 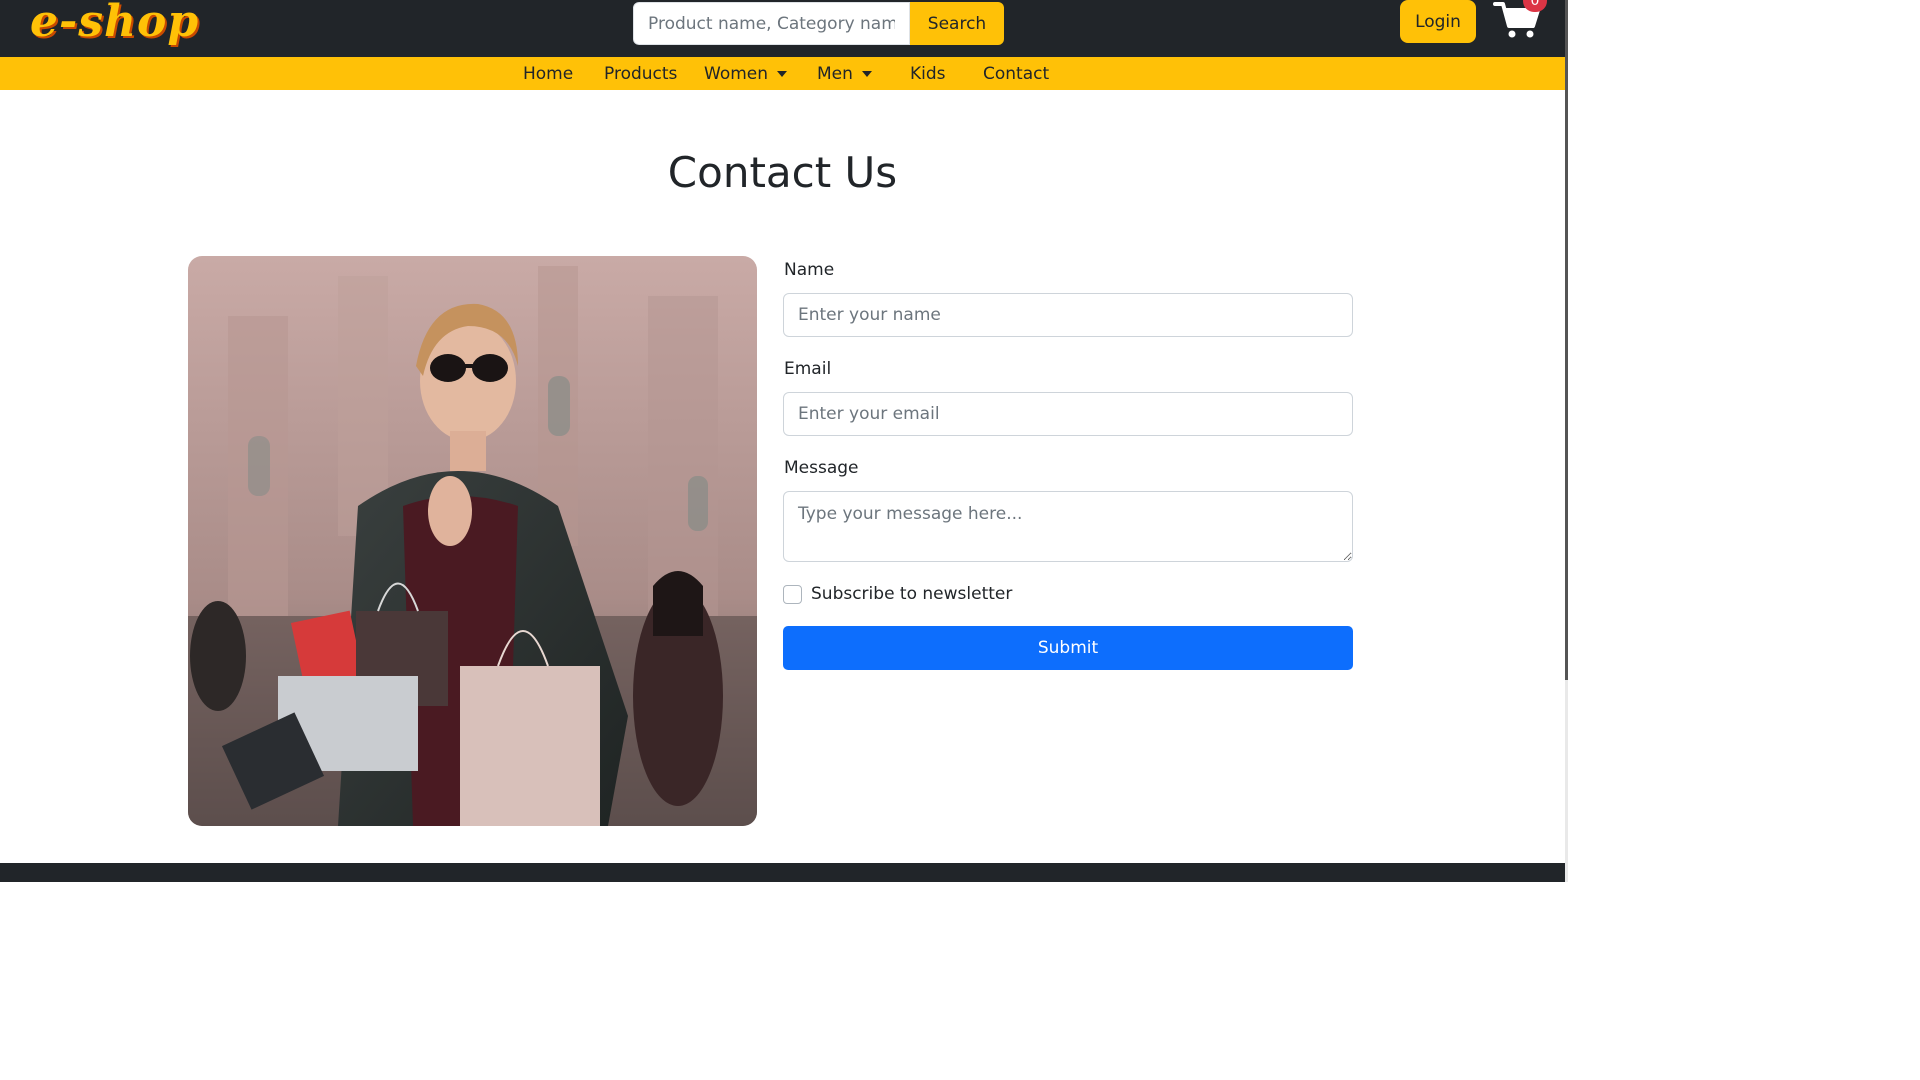 I want to click on newsletter-label: Subscribe to newsletter, so click(x=911, y=594).